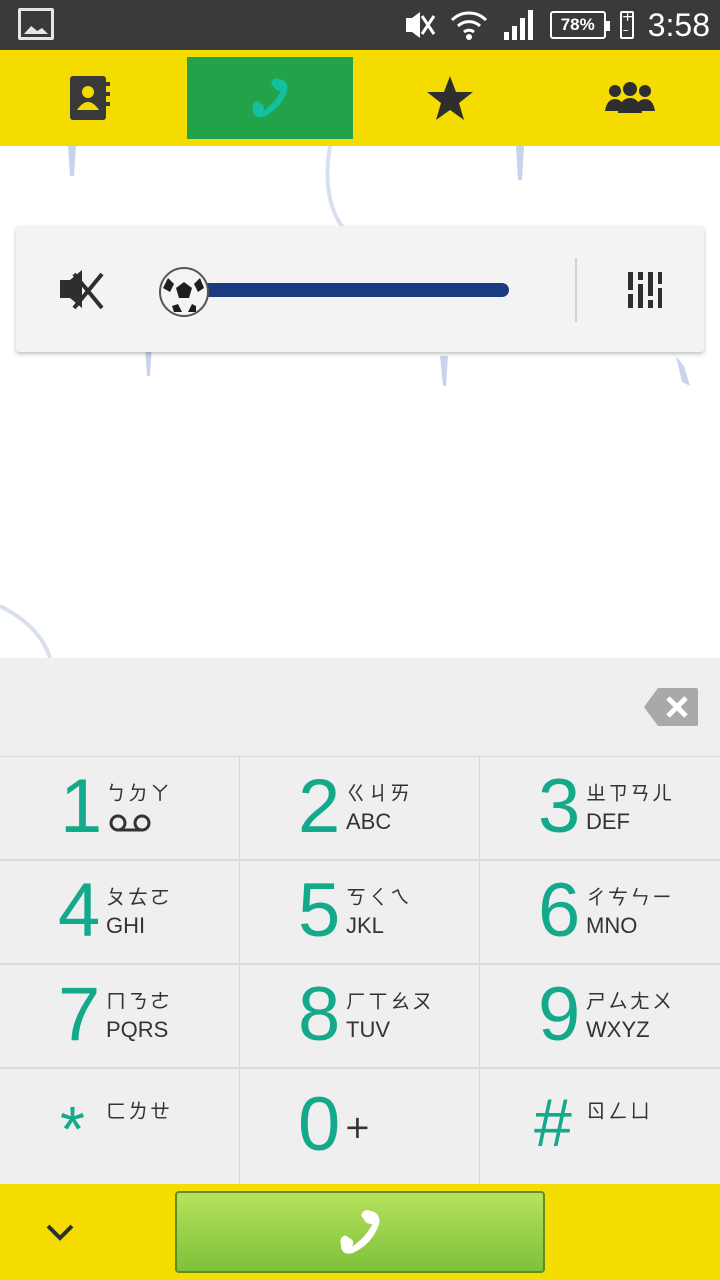 Image resolution: width=720 pixels, height=1280 pixels. What do you see at coordinates (130, 823) in the screenshot?
I see `voicemail-icon` at bounding box center [130, 823].